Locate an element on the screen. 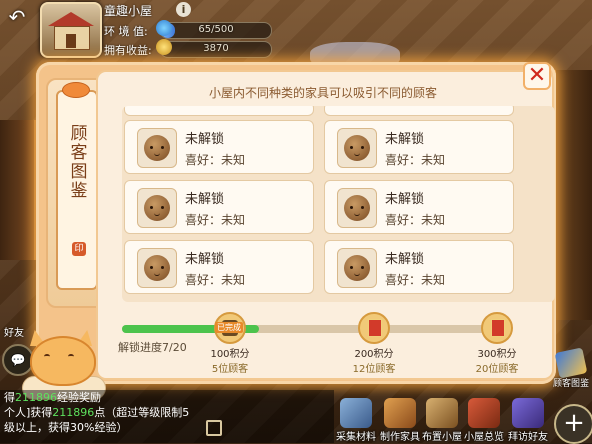  income-value: 3870 is located at coordinates (216, 48).